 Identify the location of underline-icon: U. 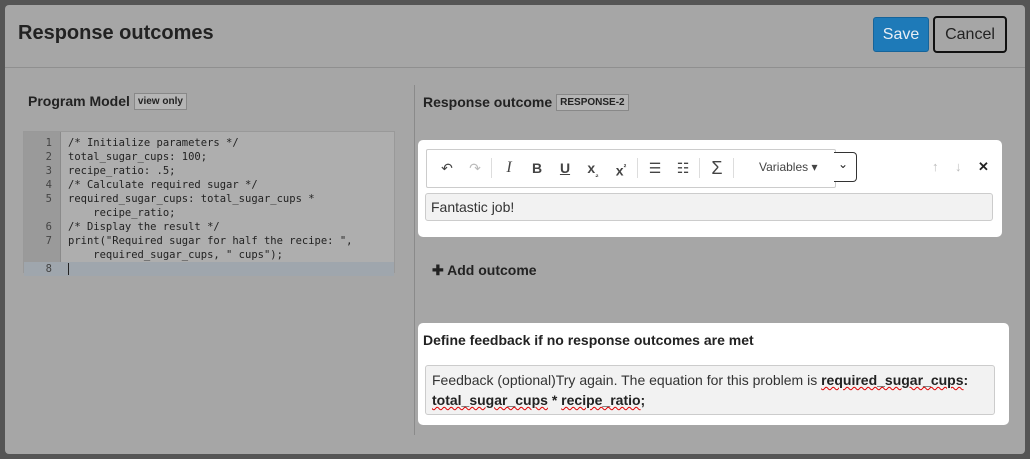
(565, 168).